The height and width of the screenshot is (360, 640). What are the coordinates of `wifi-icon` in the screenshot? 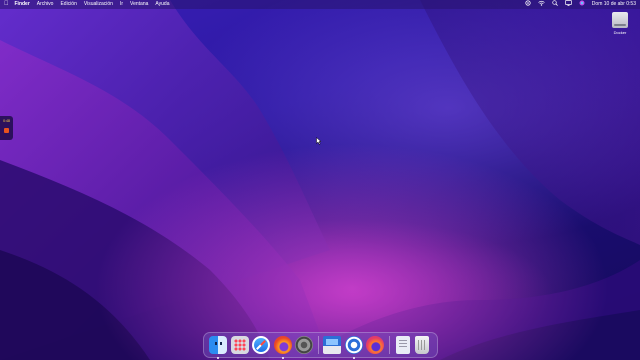 It's located at (541, 5).